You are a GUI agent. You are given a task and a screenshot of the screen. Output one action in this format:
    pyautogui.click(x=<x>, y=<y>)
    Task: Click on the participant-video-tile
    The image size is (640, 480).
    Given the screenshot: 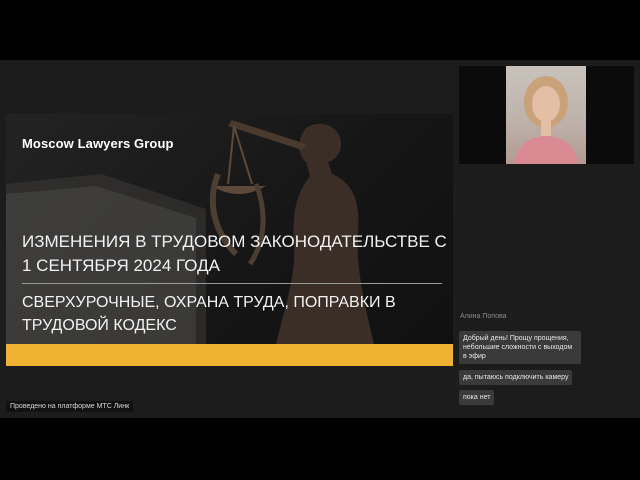 What is the action you would take?
    pyautogui.click(x=546, y=115)
    